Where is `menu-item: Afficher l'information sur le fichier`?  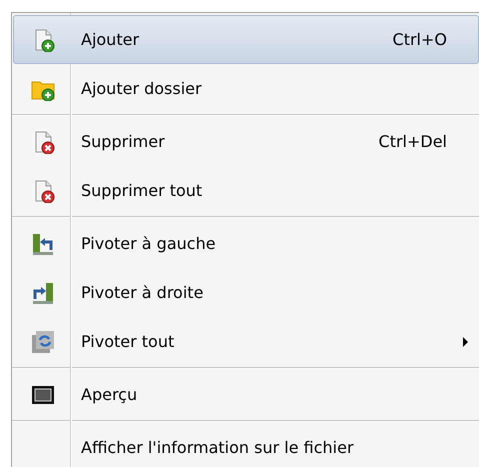 menu-item: Afficher l'information sur le fichier is located at coordinates (246, 445).